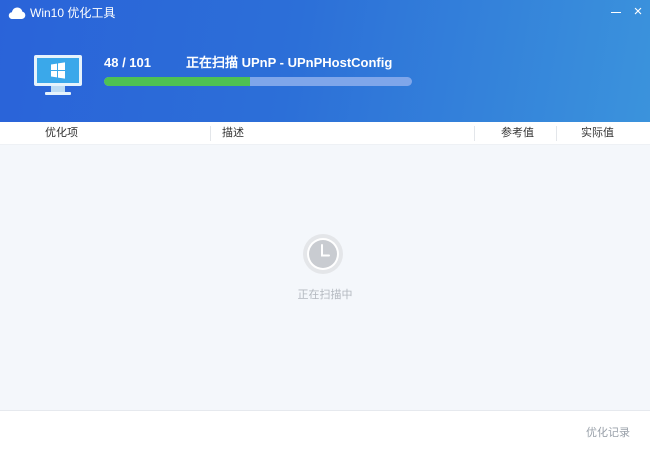 The height and width of the screenshot is (455, 650). Describe the element at coordinates (61, 133) in the screenshot. I see `column-header-item: 优化项` at that location.